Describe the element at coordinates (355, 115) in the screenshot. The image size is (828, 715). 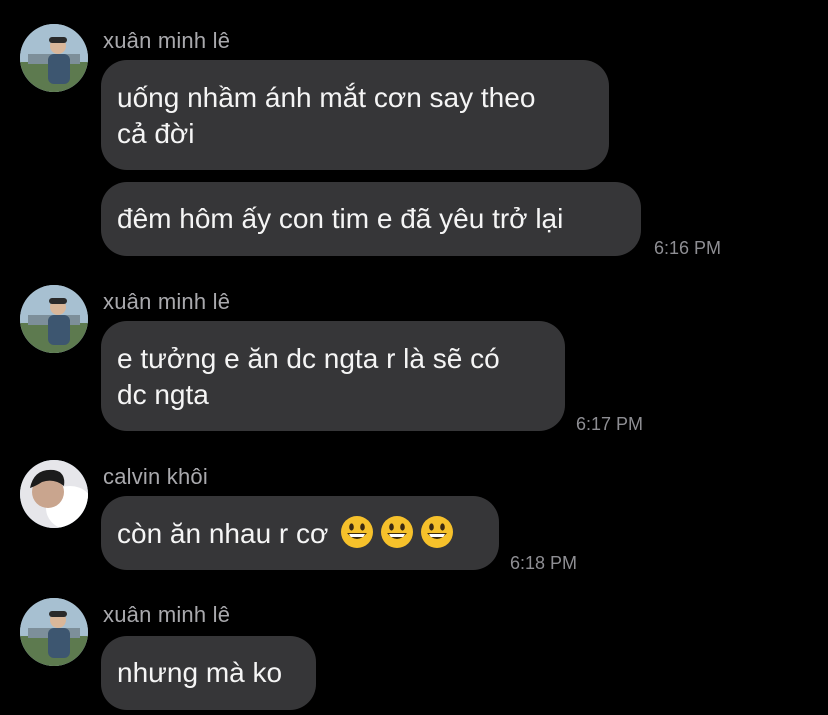
I see `message-bubble: uống nhầm ánh mắt cơn say theo cả đời` at that location.